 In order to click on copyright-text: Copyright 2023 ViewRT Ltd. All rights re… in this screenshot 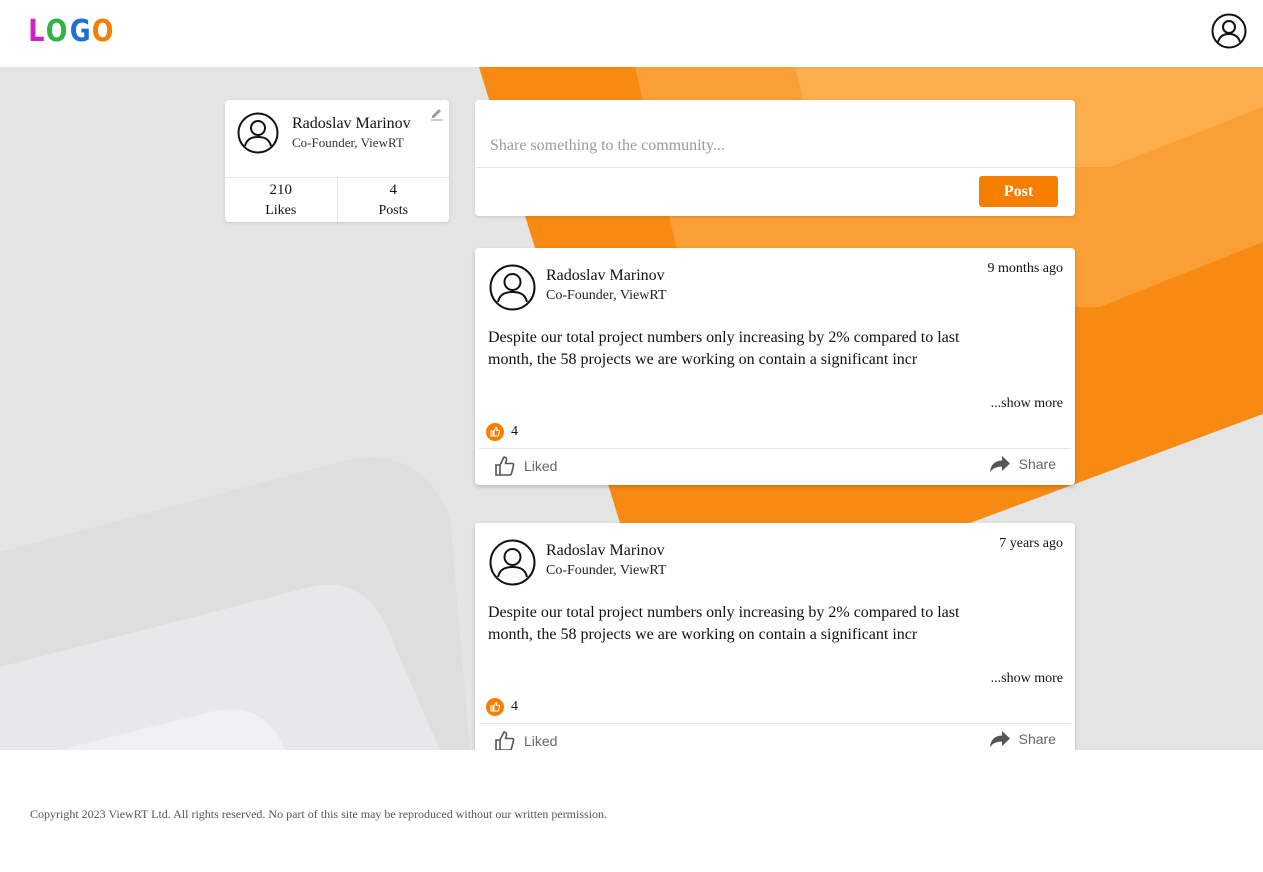, I will do `click(319, 814)`.